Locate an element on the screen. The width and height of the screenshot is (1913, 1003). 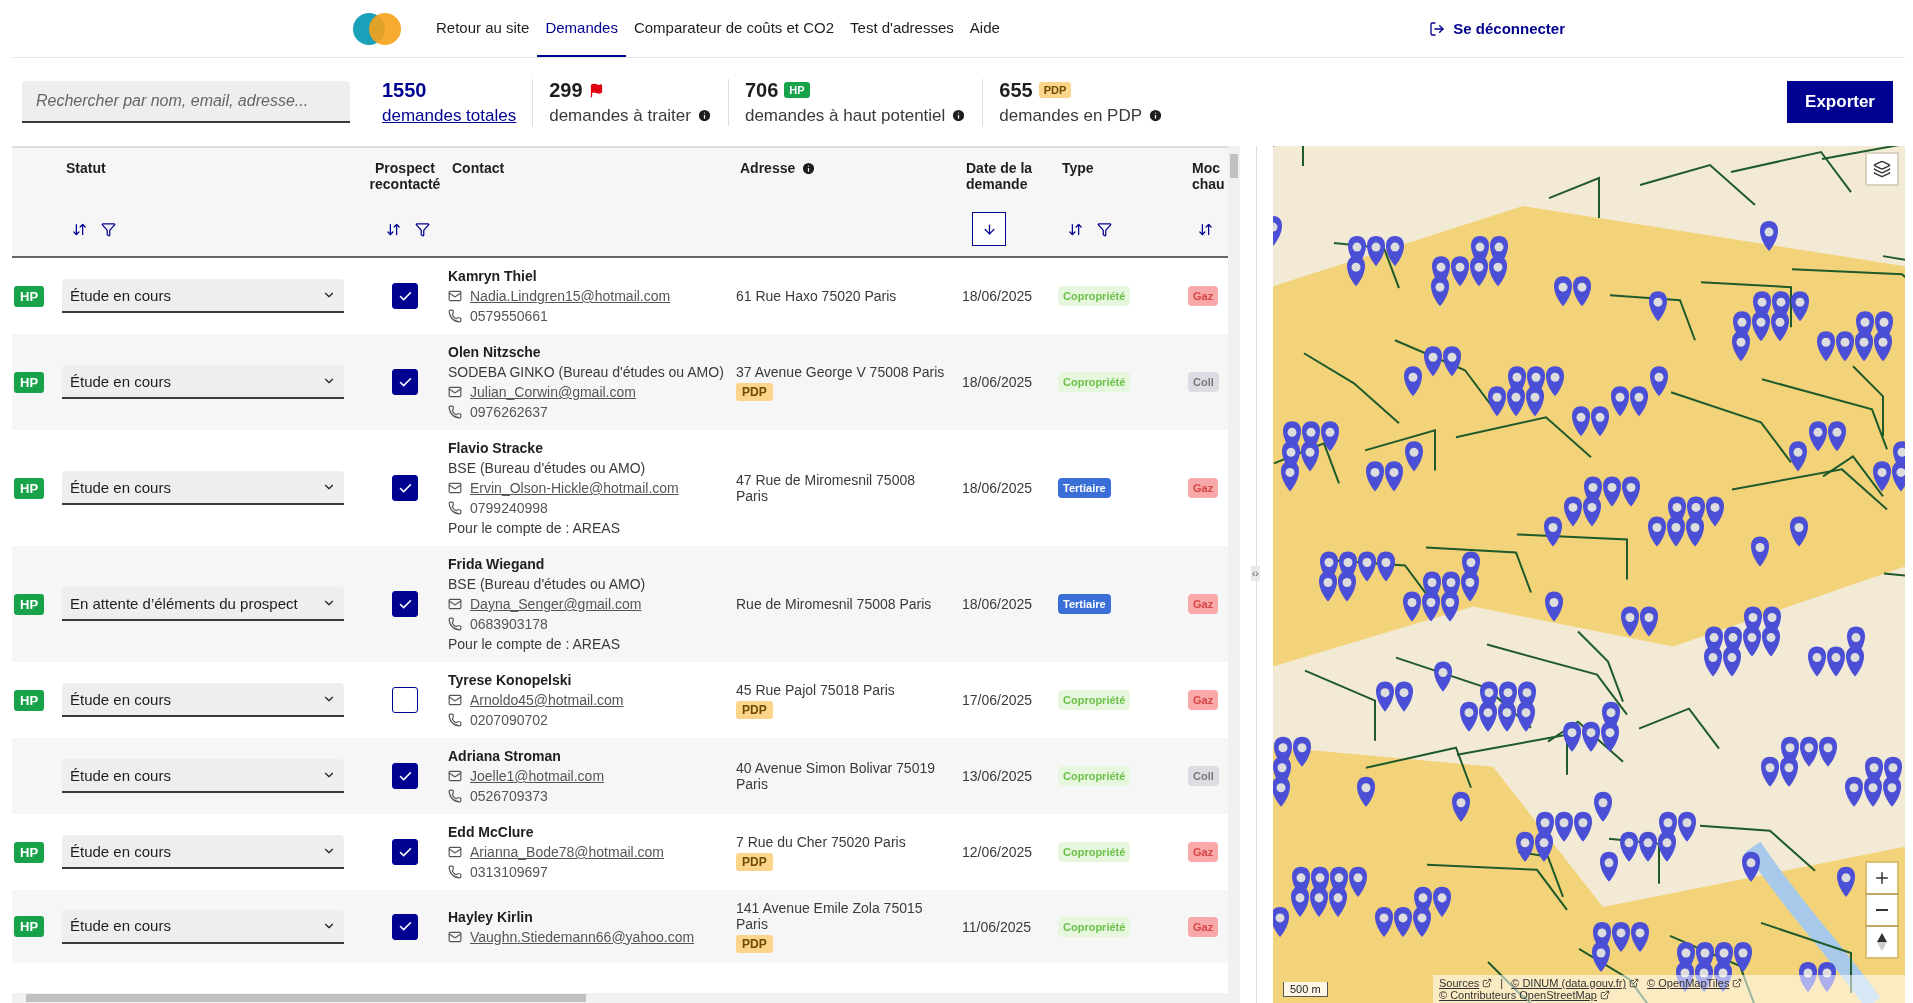
phone-text: 0207090702 is located at coordinates (509, 720).